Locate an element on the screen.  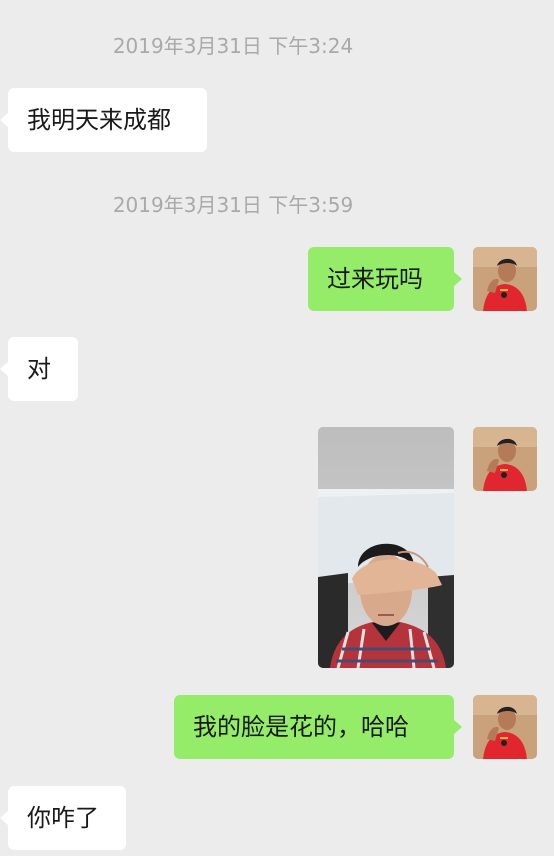
shared-photo is located at coordinates (386, 547).